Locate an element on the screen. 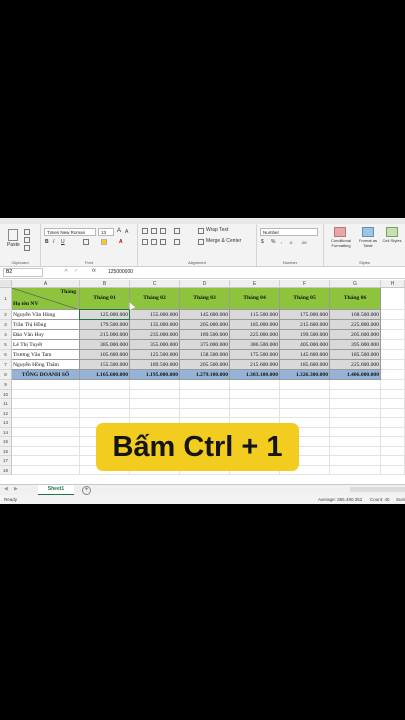  cut-icon is located at coordinates (27, 232).